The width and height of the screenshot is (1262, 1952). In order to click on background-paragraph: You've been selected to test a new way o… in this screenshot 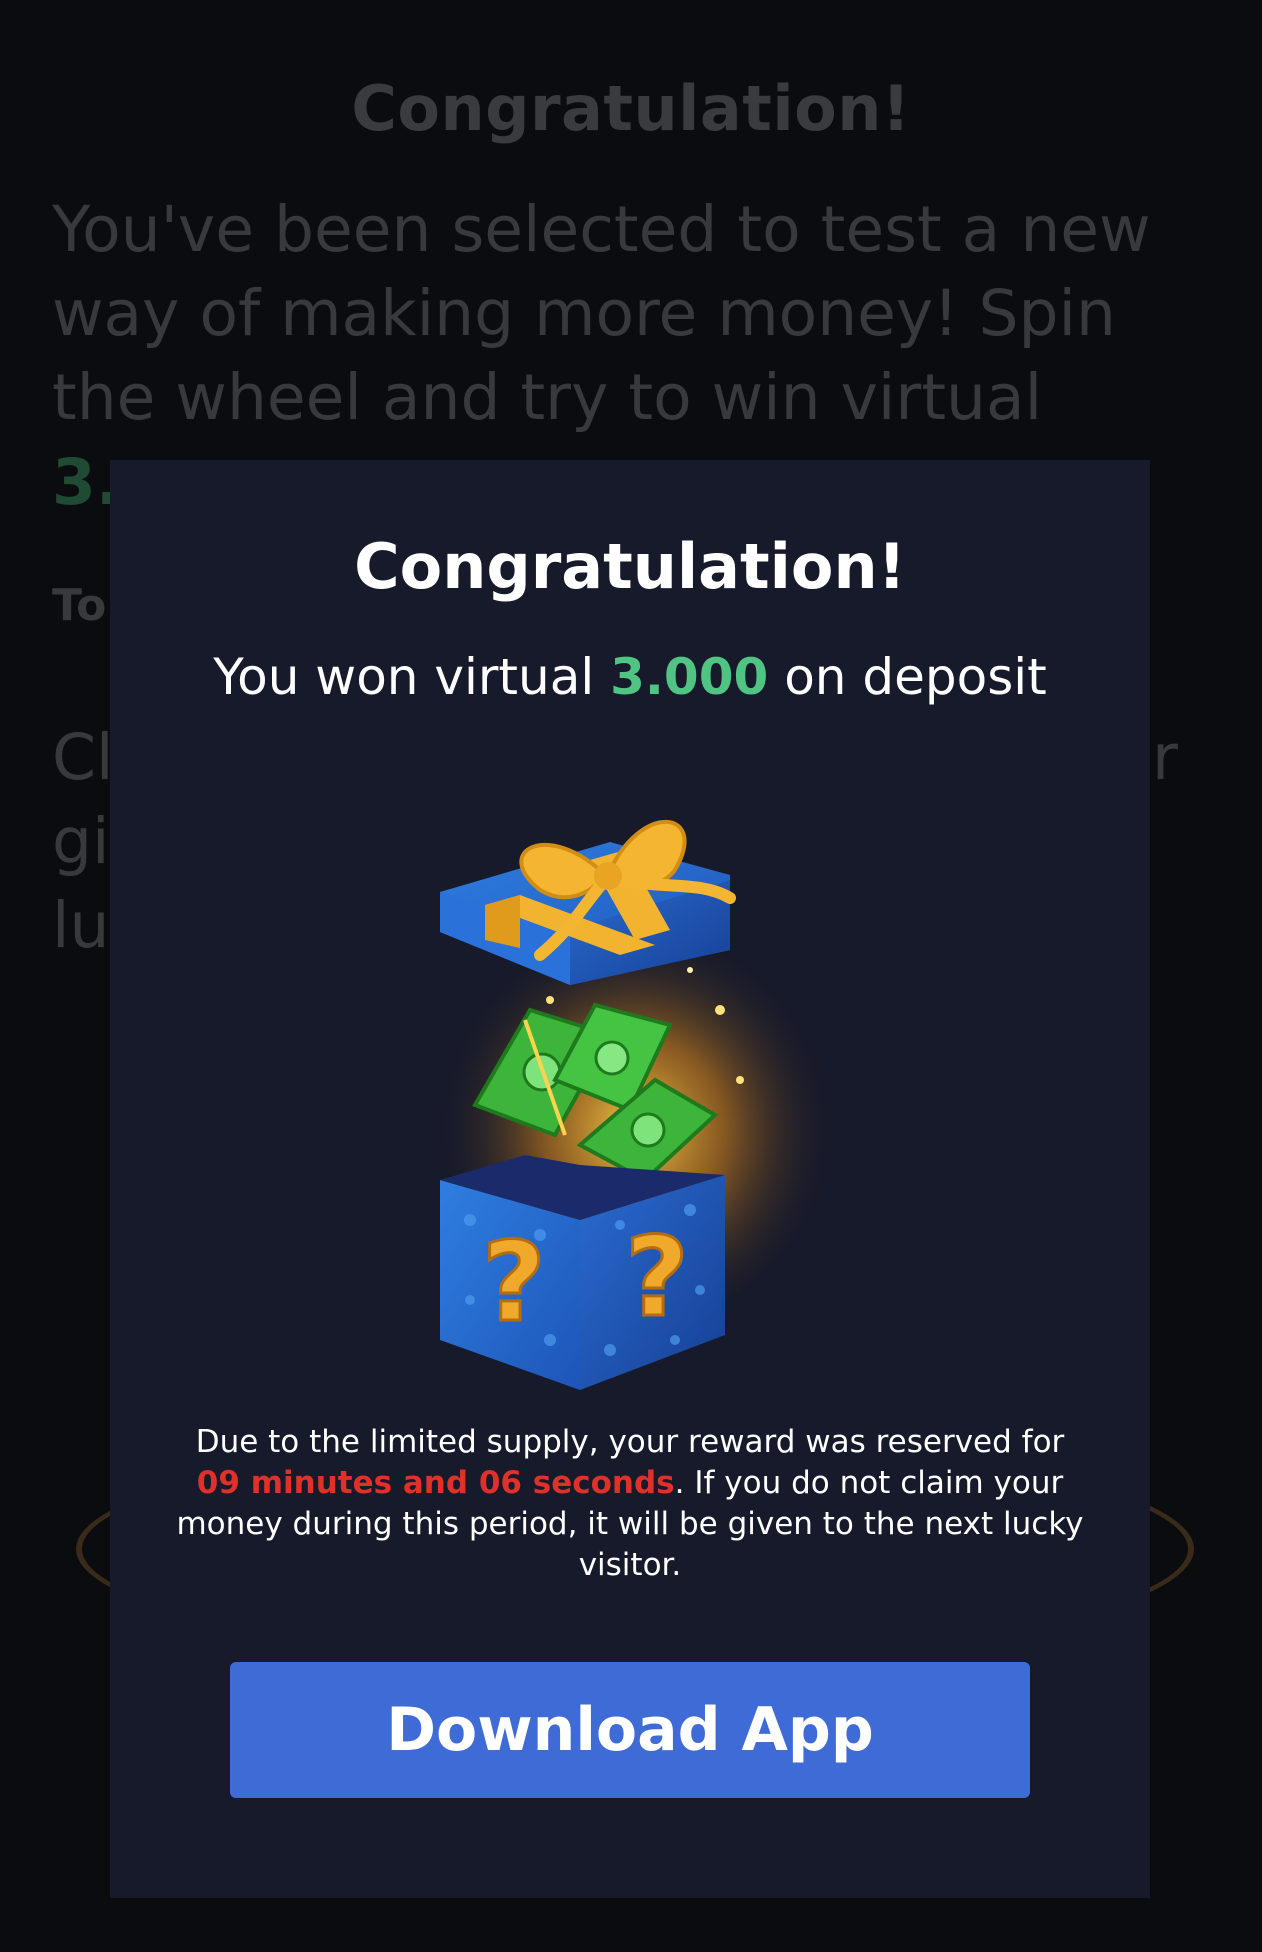, I will do `click(601, 313)`.